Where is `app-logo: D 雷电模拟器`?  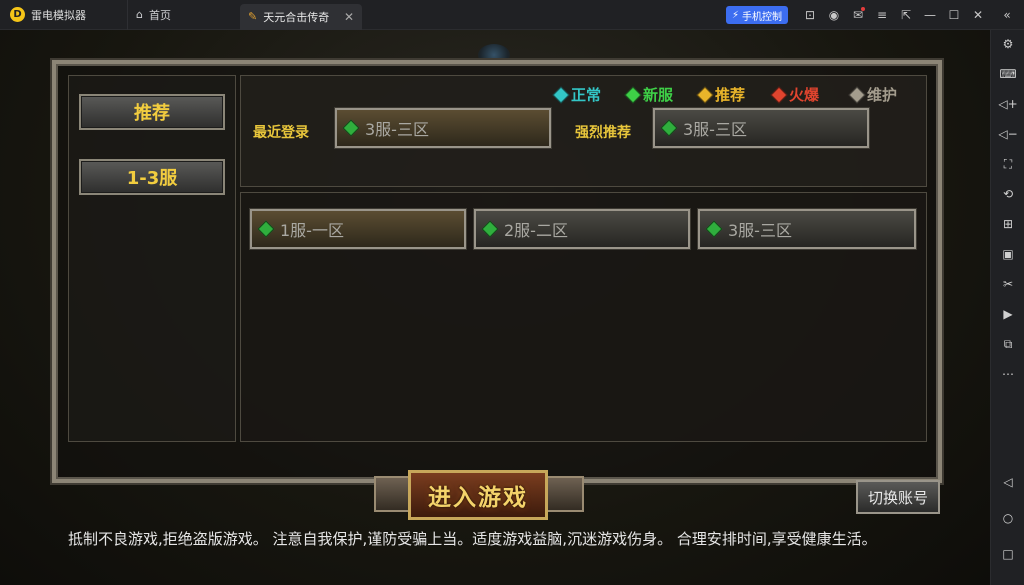 app-logo: D 雷电模拟器 is located at coordinates (64, 15).